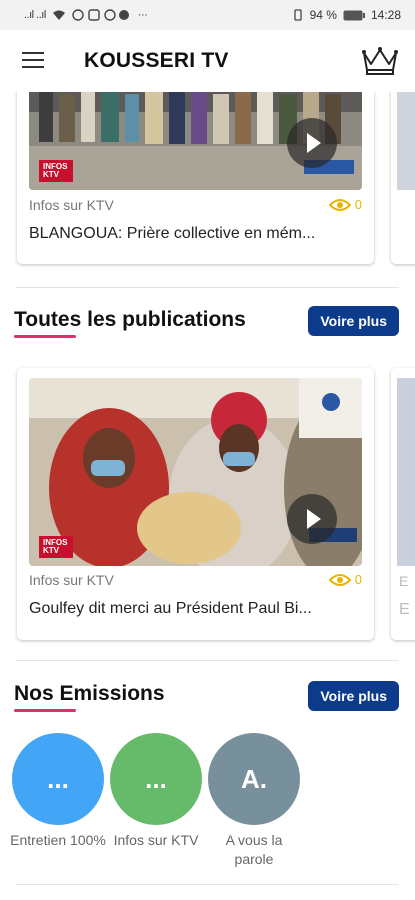 The height and width of the screenshot is (900, 415). I want to click on hamburger-menu-icon, so click(33, 61).